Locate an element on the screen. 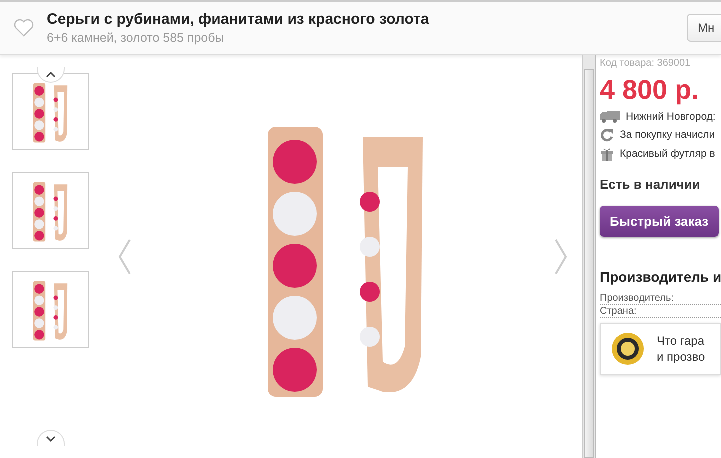 The width and height of the screenshot is (721, 458). feature-text: Нижний Новгород: is located at coordinates (671, 117).